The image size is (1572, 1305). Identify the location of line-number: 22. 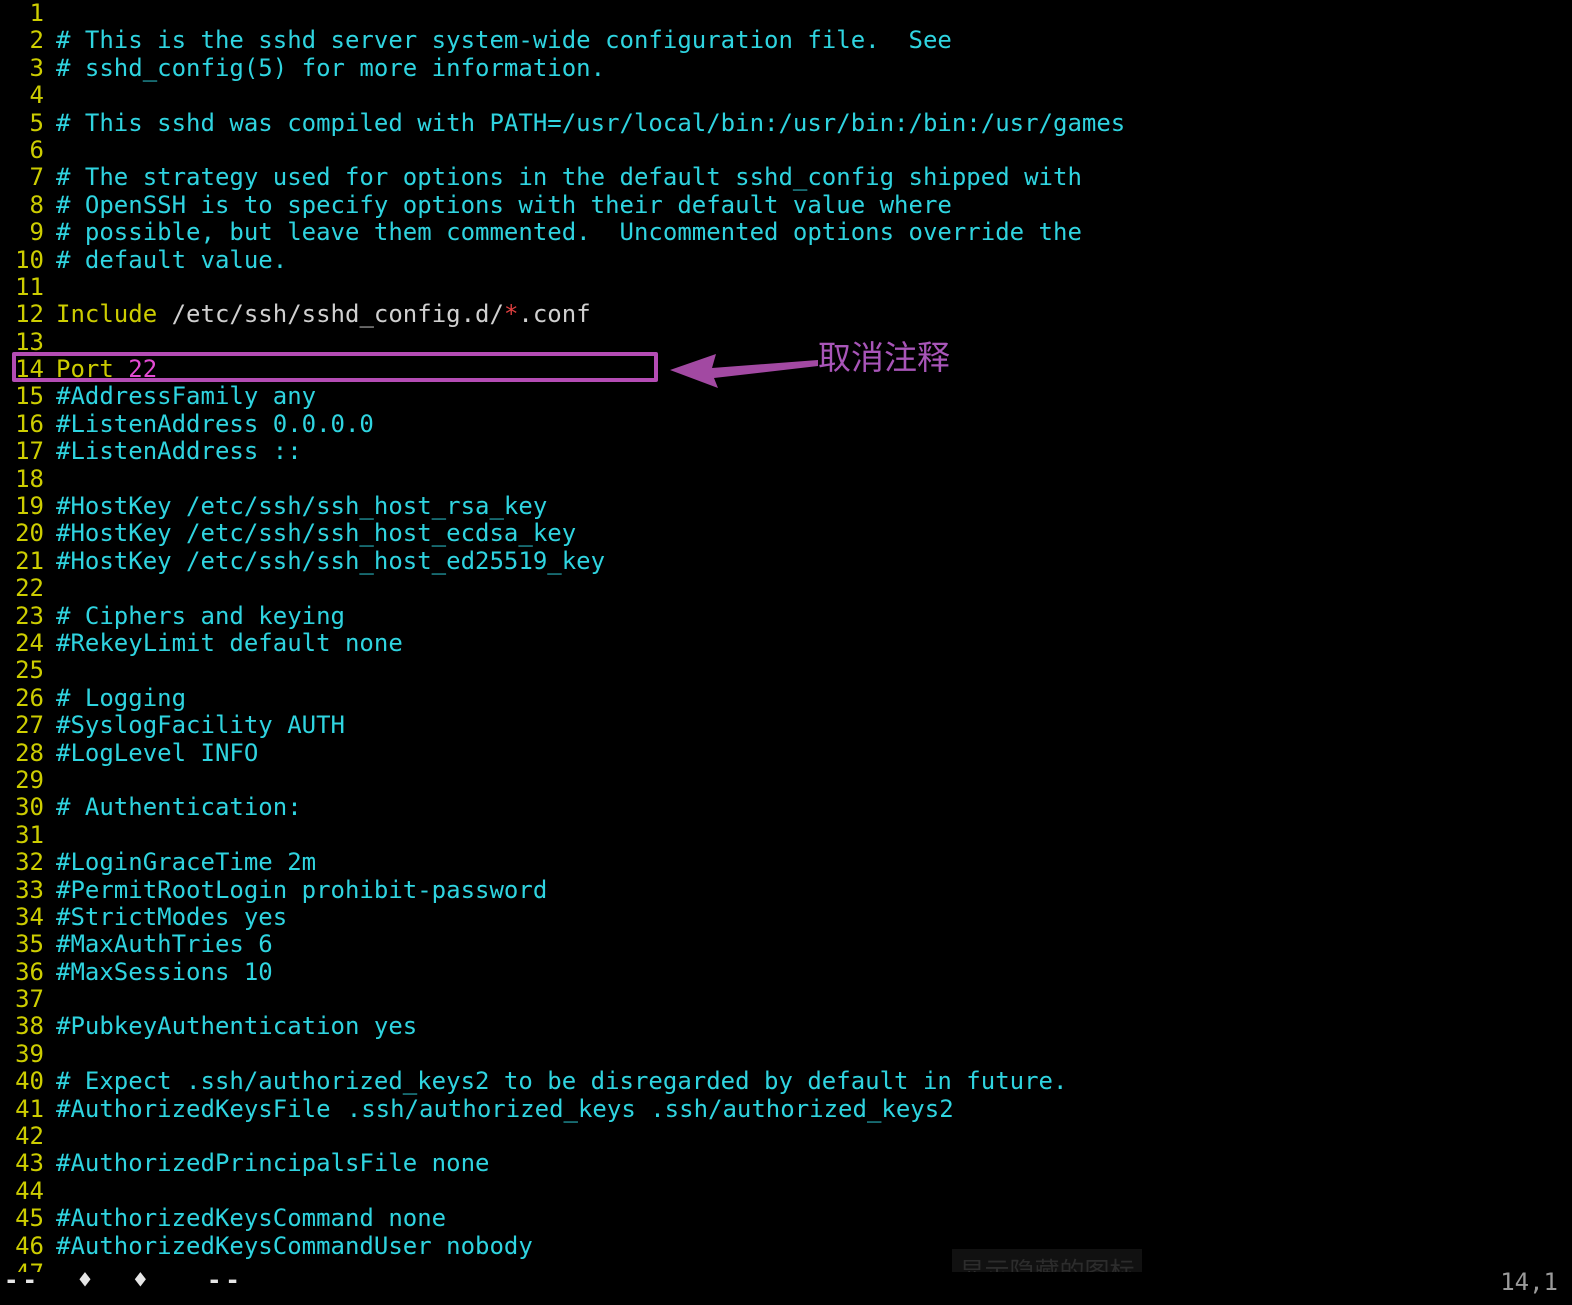
(29, 588).